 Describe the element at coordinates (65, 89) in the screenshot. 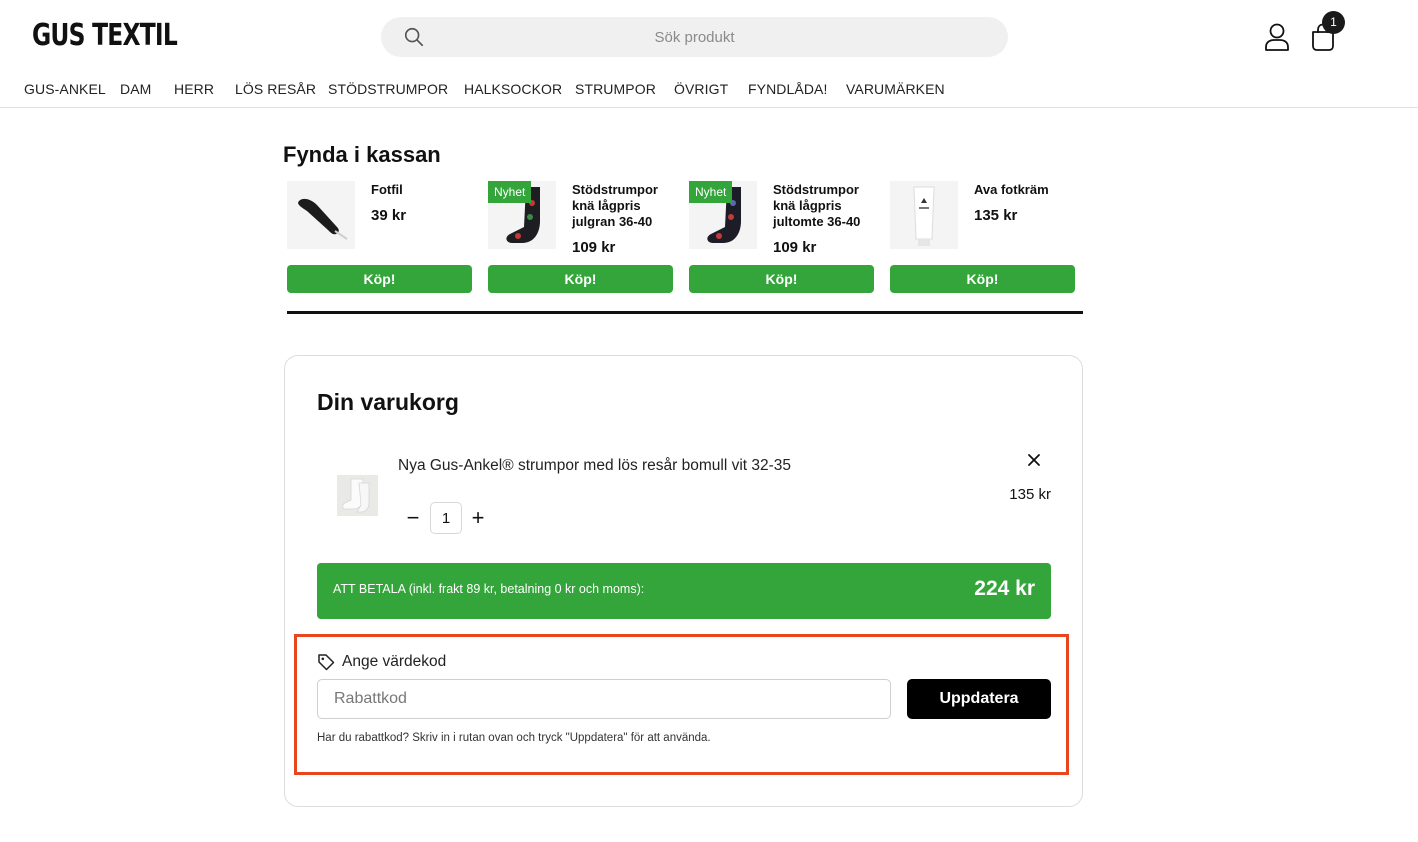

I see `nav-item-gus-ankel: GUS-ANKEL` at that location.